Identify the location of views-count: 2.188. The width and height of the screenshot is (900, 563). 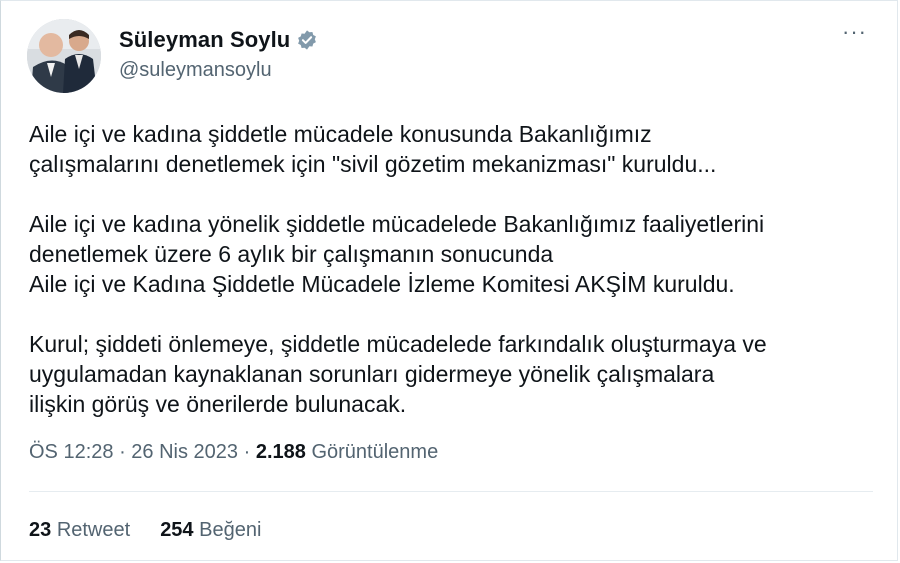
(280, 452).